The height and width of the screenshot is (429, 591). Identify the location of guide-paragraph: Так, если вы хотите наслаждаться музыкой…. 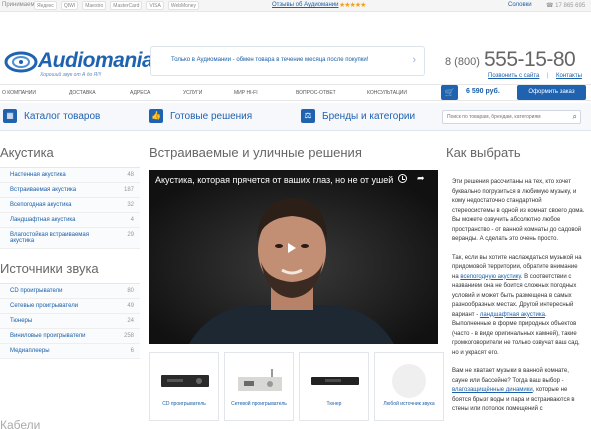
(518, 306).